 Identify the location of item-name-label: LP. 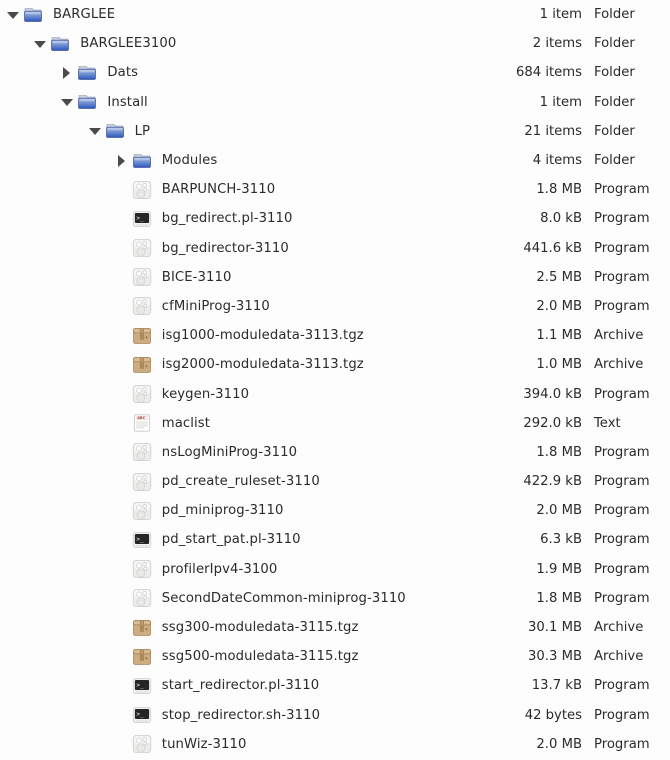
(142, 131).